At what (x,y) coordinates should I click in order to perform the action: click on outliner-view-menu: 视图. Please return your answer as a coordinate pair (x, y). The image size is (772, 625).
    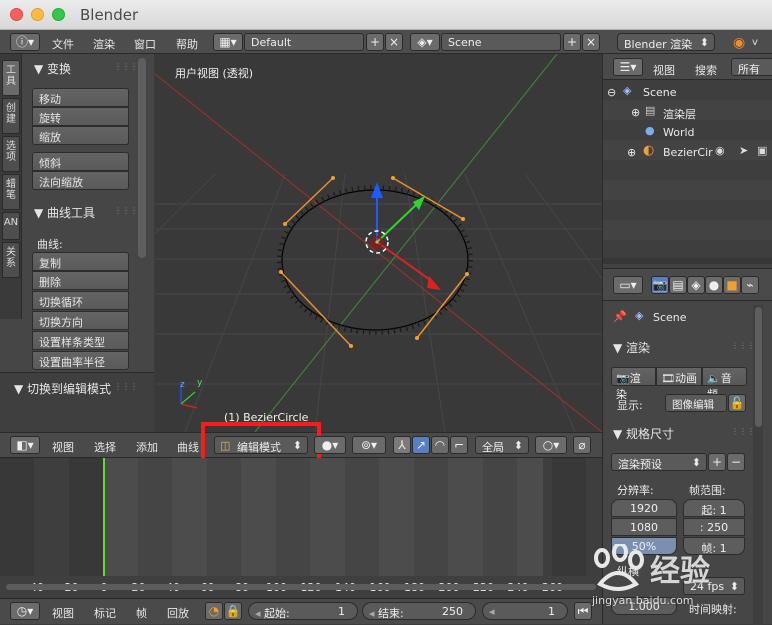
    Looking at the image, I should click on (664, 70).